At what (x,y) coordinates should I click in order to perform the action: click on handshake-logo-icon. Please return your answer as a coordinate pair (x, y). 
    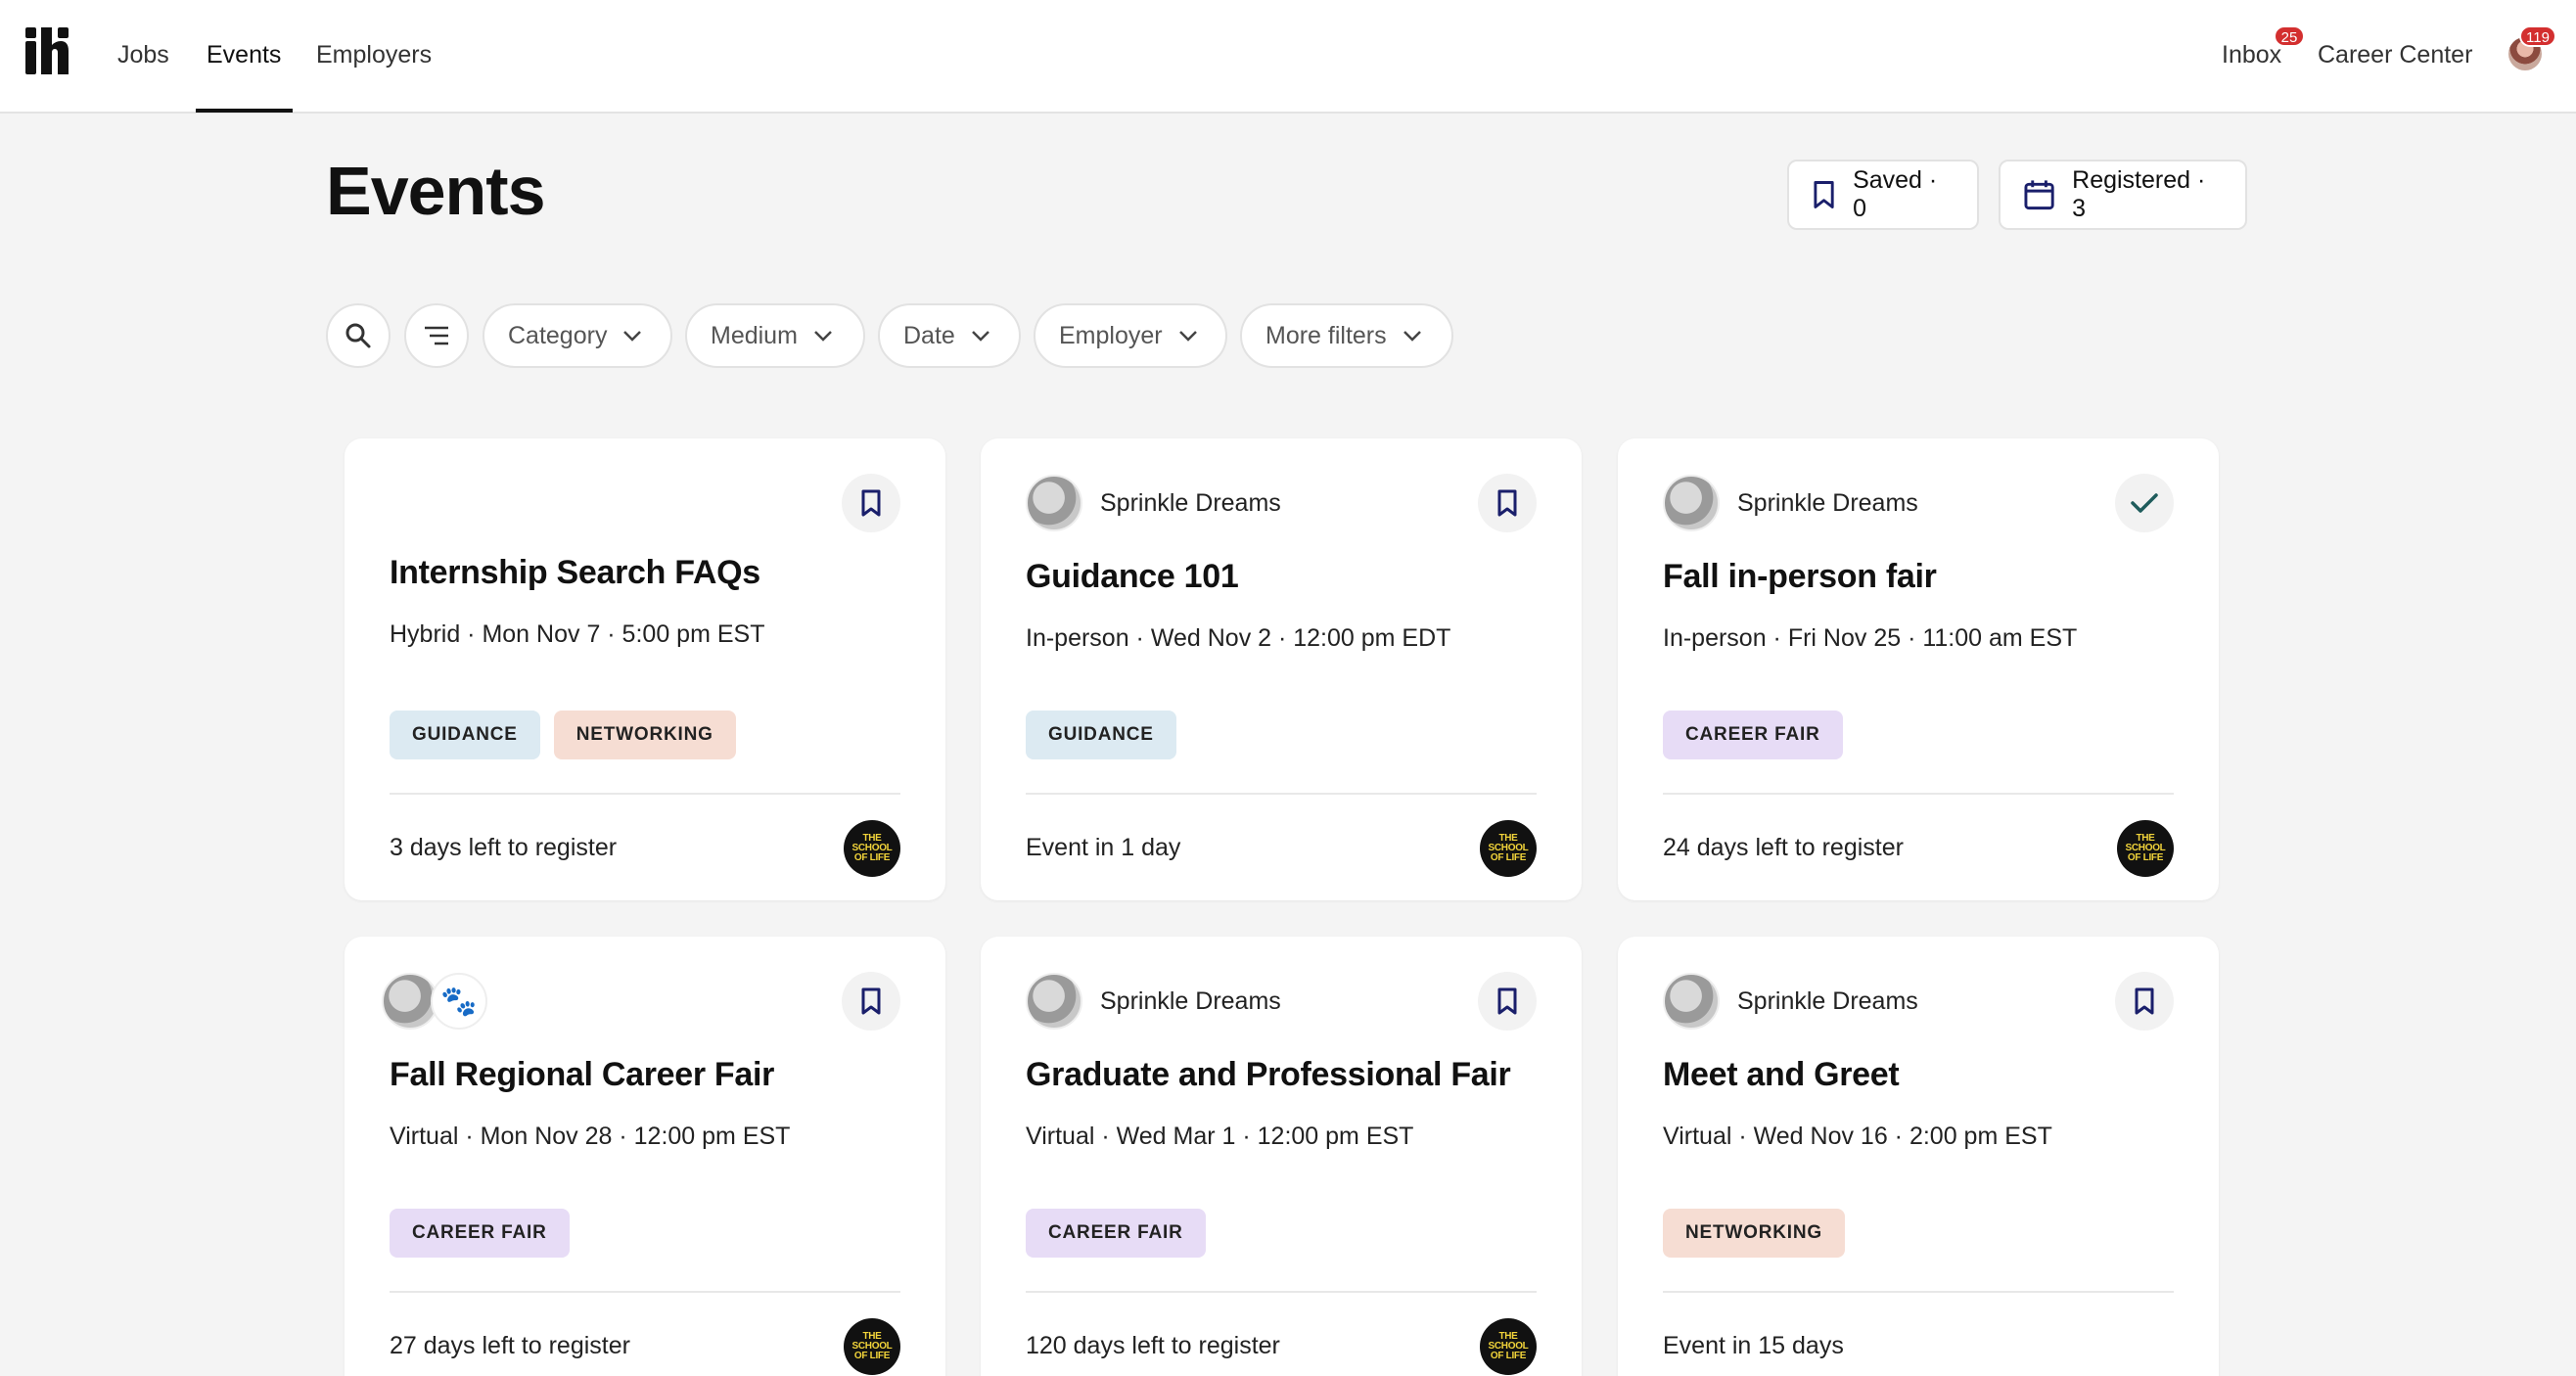
    Looking at the image, I should click on (47, 50).